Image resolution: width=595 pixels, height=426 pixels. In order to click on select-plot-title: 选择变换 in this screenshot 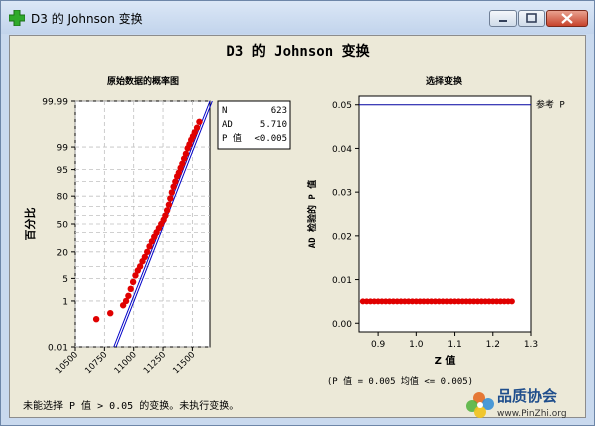, I will do `click(444, 81)`.